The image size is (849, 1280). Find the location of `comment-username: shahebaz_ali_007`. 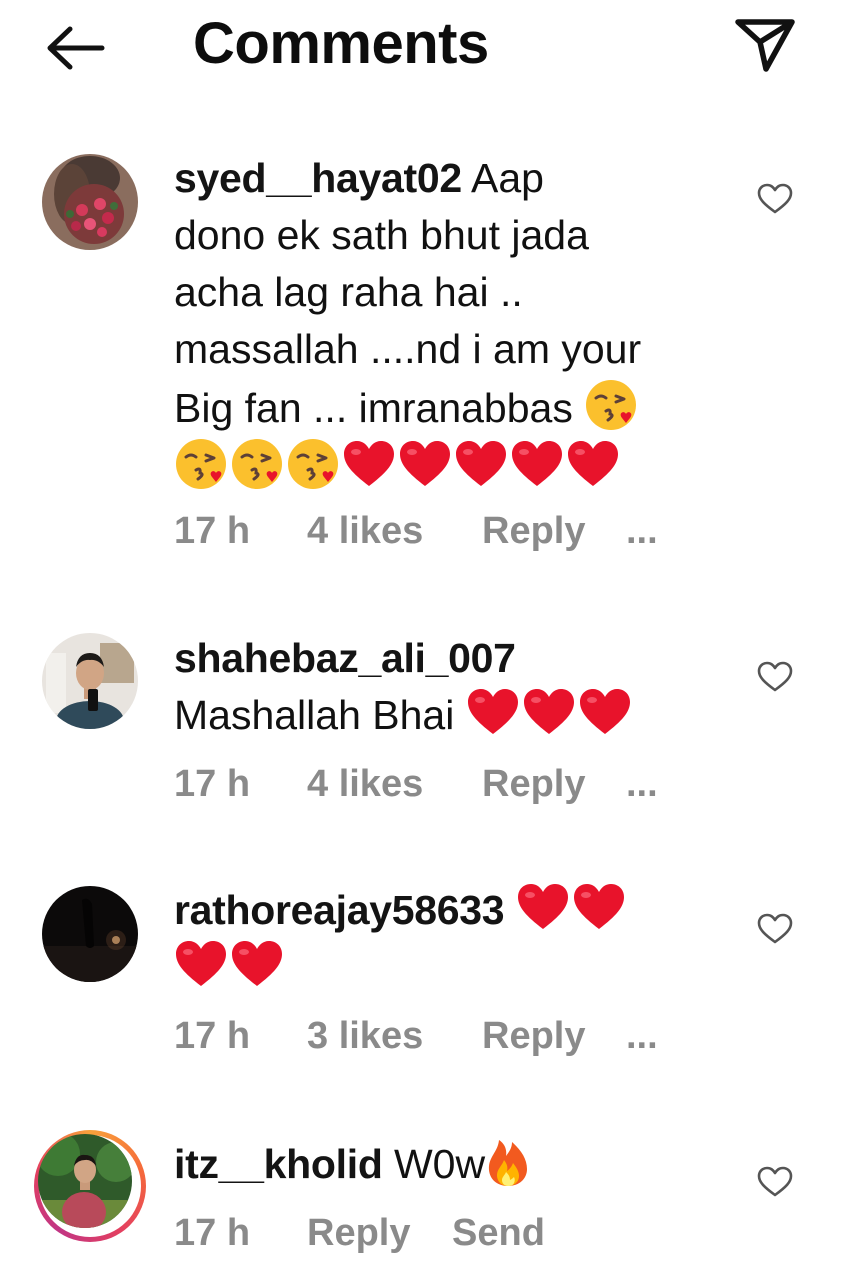

comment-username: shahebaz_ali_007 is located at coordinates (345, 658).